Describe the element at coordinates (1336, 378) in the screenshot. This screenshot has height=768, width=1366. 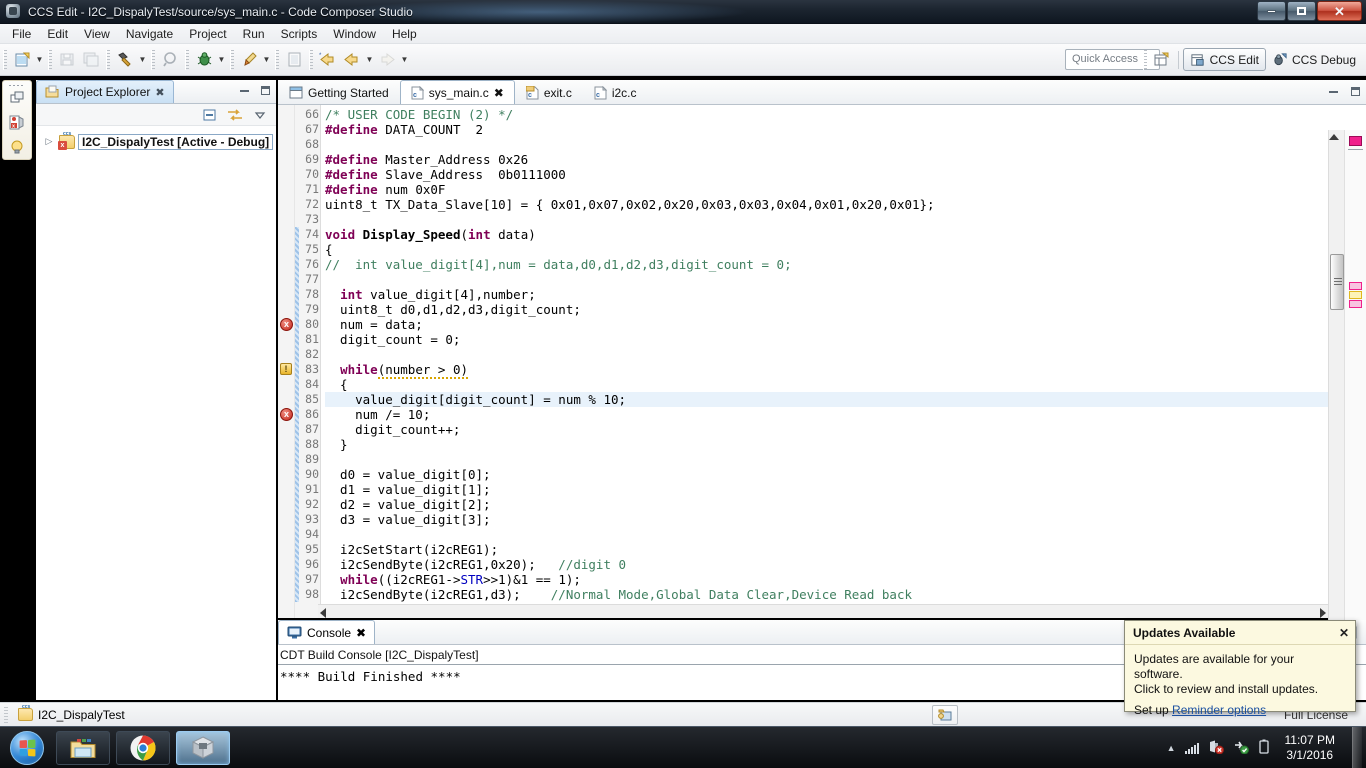
I see `editor-vertical-scrollbar` at that location.